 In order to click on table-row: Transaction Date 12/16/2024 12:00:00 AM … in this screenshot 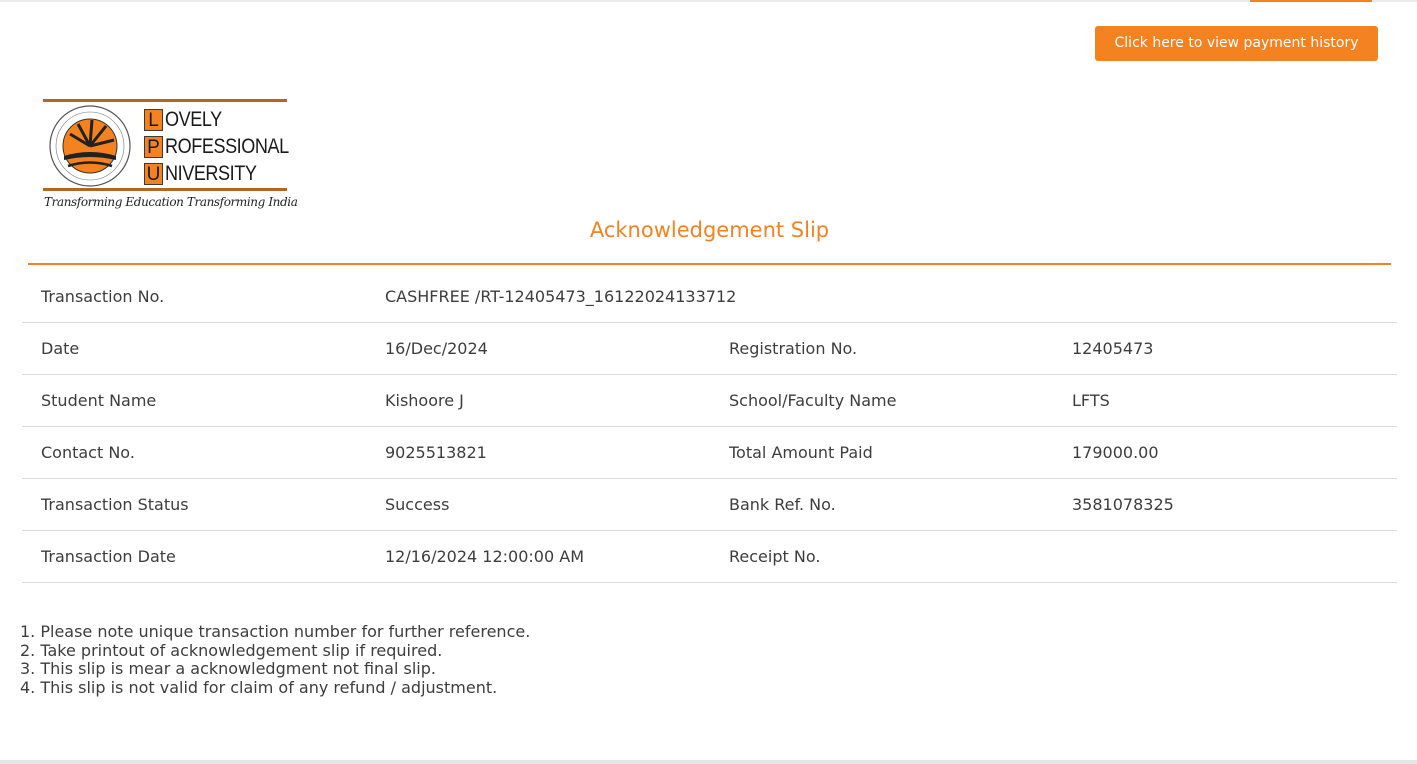, I will do `click(709, 556)`.